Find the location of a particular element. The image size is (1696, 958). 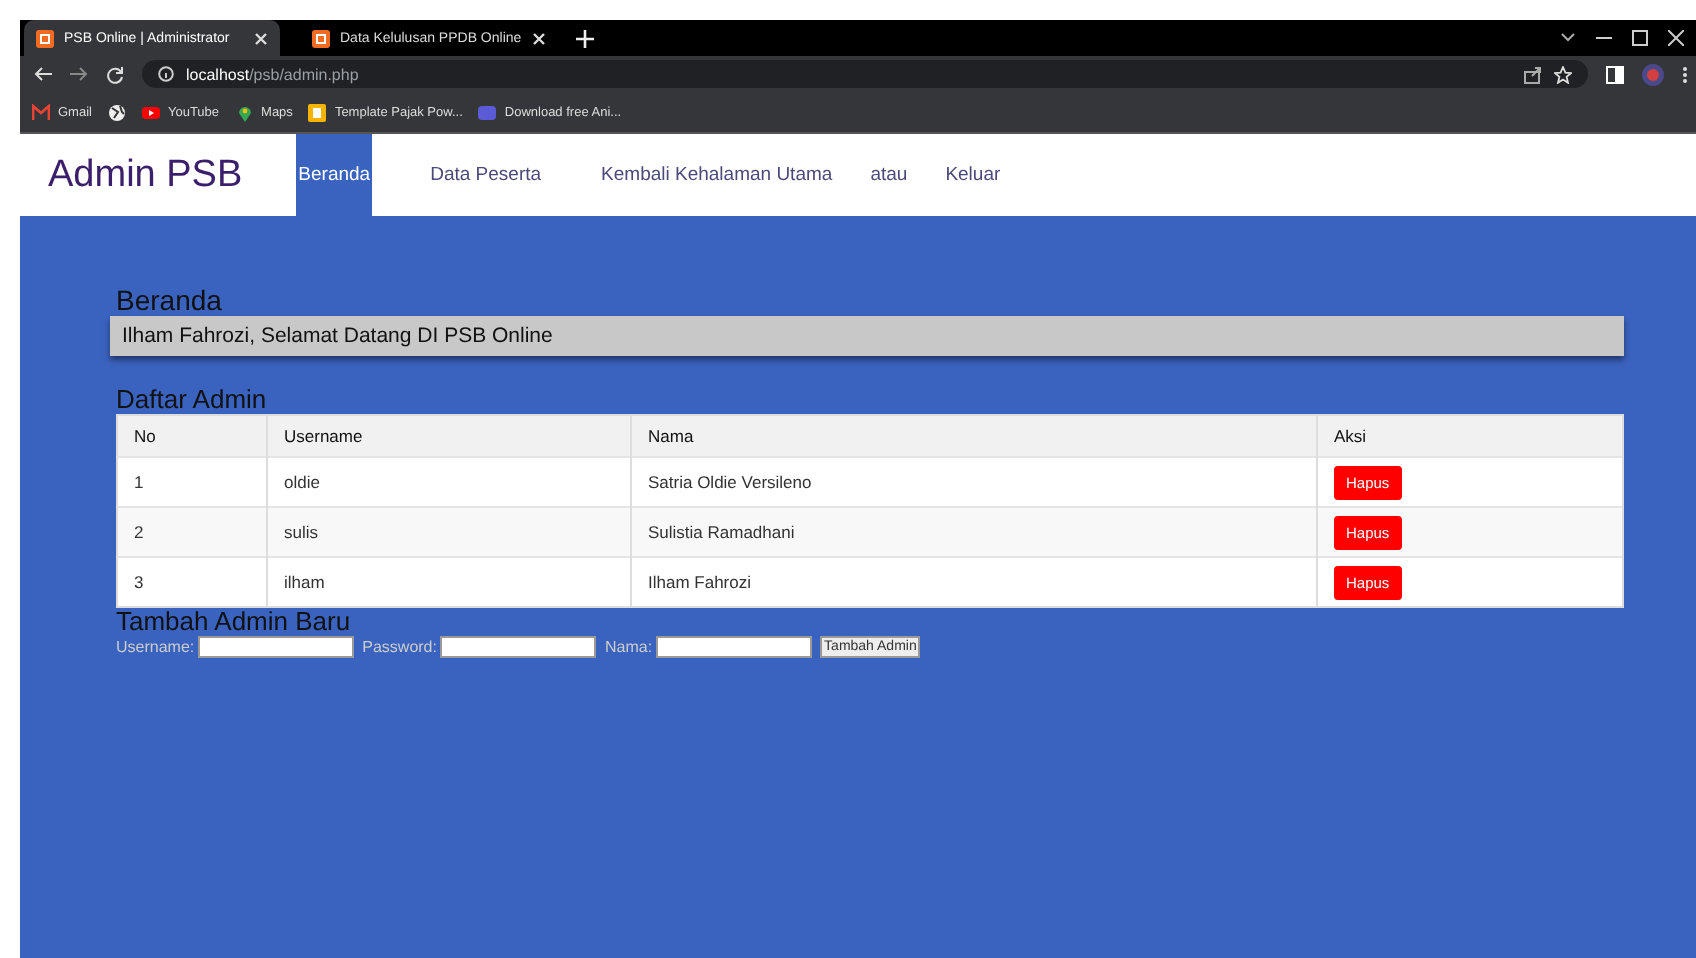

menu-icon is located at coordinates (1685, 74).